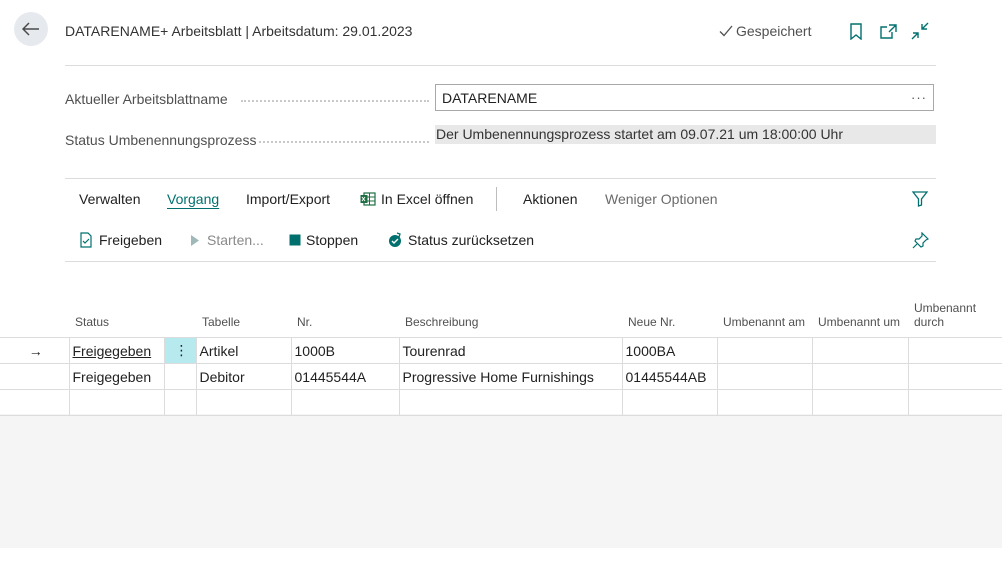  What do you see at coordinates (34, 315) in the screenshot?
I see `column-header-indicator` at bounding box center [34, 315].